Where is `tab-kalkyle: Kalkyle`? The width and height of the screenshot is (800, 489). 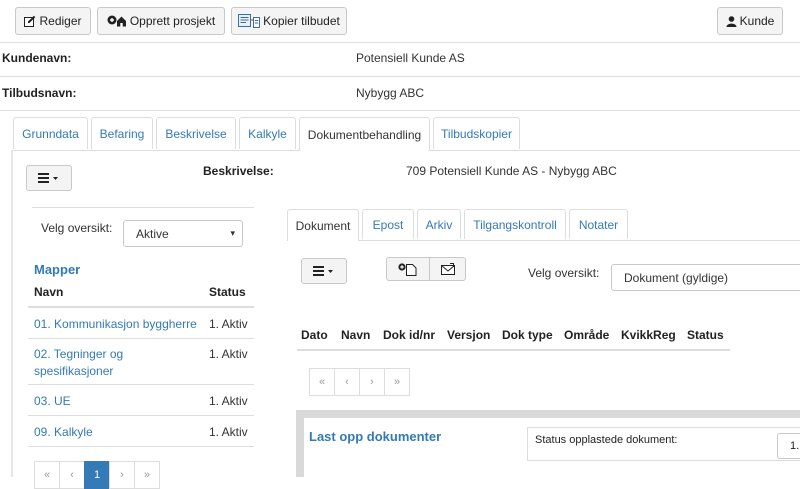
tab-kalkyle: Kalkyle is located at coordinates (267, 133).